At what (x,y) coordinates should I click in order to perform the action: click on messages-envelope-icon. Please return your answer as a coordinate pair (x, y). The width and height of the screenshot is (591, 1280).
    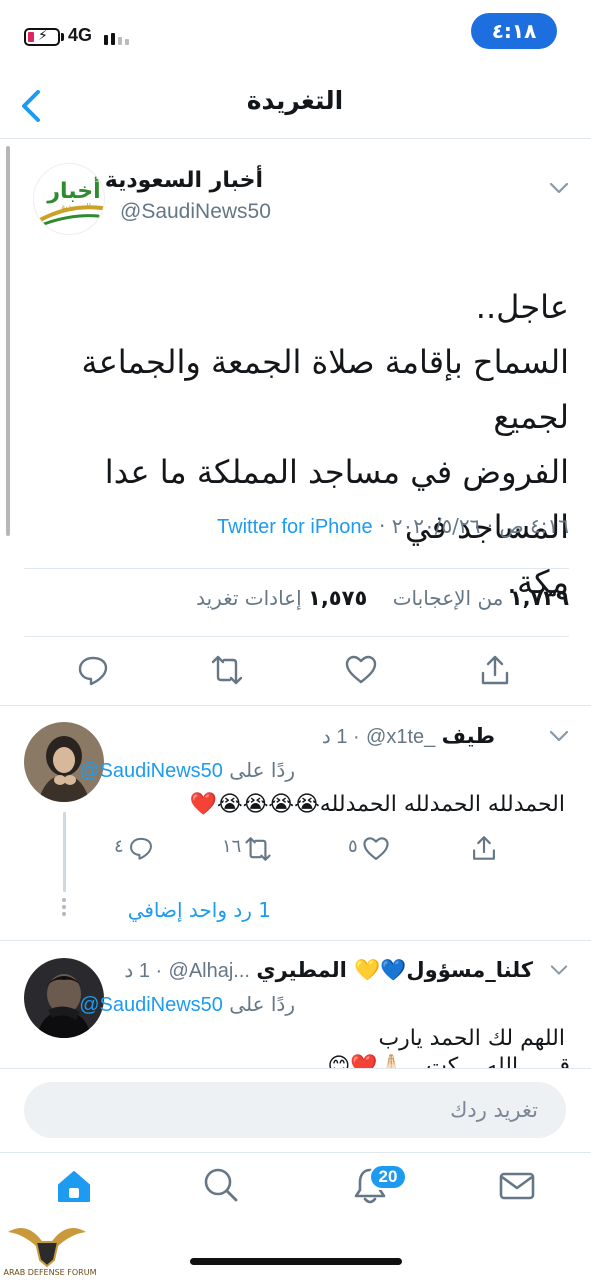
    Looking at the image, I should click on (517, 1186).